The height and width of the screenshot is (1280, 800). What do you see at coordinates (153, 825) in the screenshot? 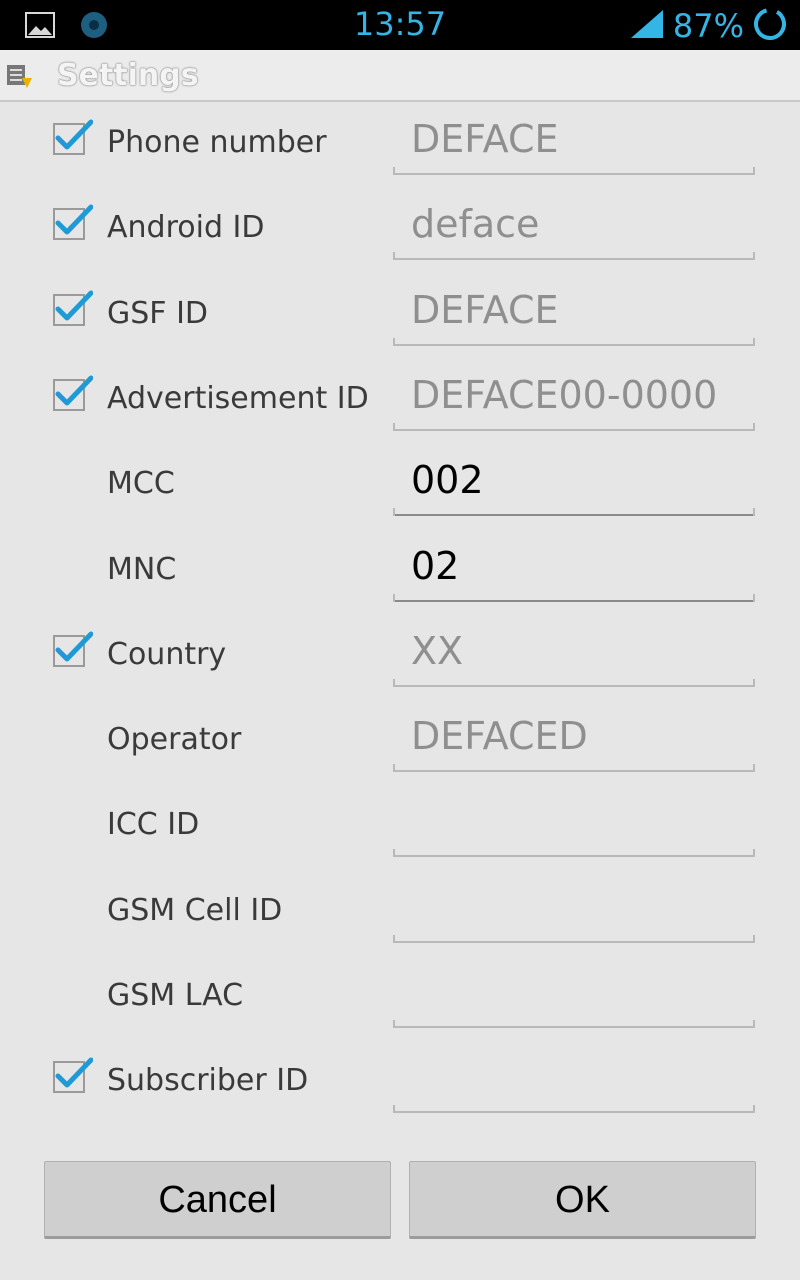
I see `field-label: ICC ID` at bounding box center [153, 825].